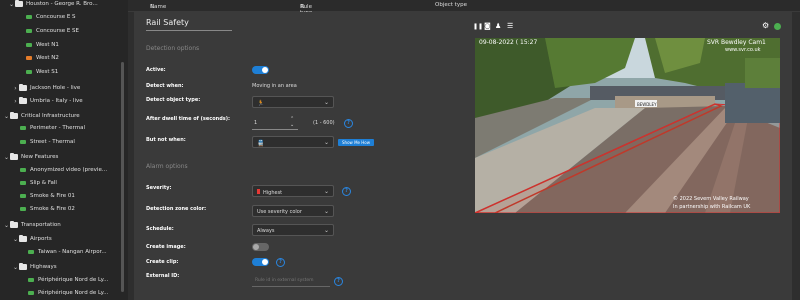 Image resolution: width=800 pixels, height=300 pixels. Describe the element at coordinates (43, 267) in the screenshot. I see `sidebar-item-label: Highways` at that location.